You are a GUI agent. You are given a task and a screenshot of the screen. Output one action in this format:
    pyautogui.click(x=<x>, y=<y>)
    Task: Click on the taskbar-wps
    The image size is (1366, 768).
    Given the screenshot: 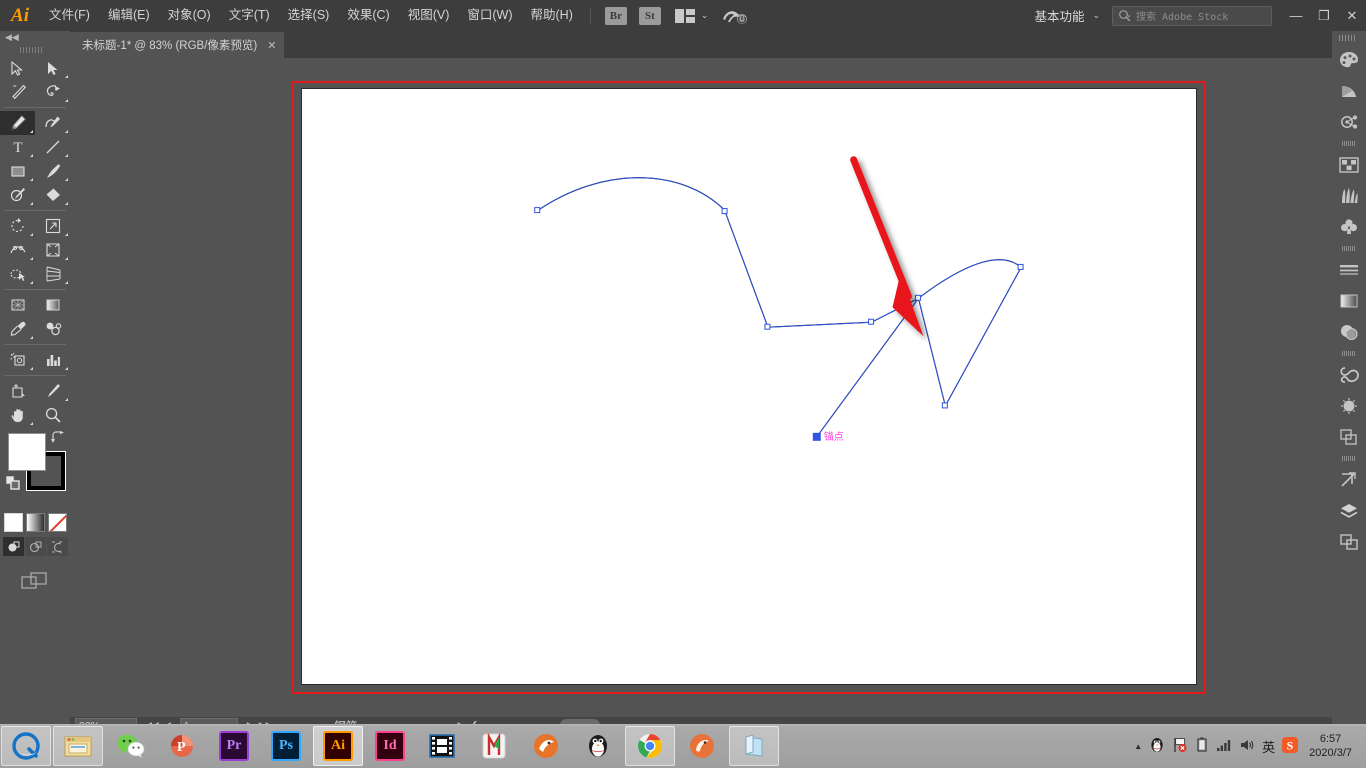 What is the action you would take?
    pyautogui.click(x=494, y=746)
    